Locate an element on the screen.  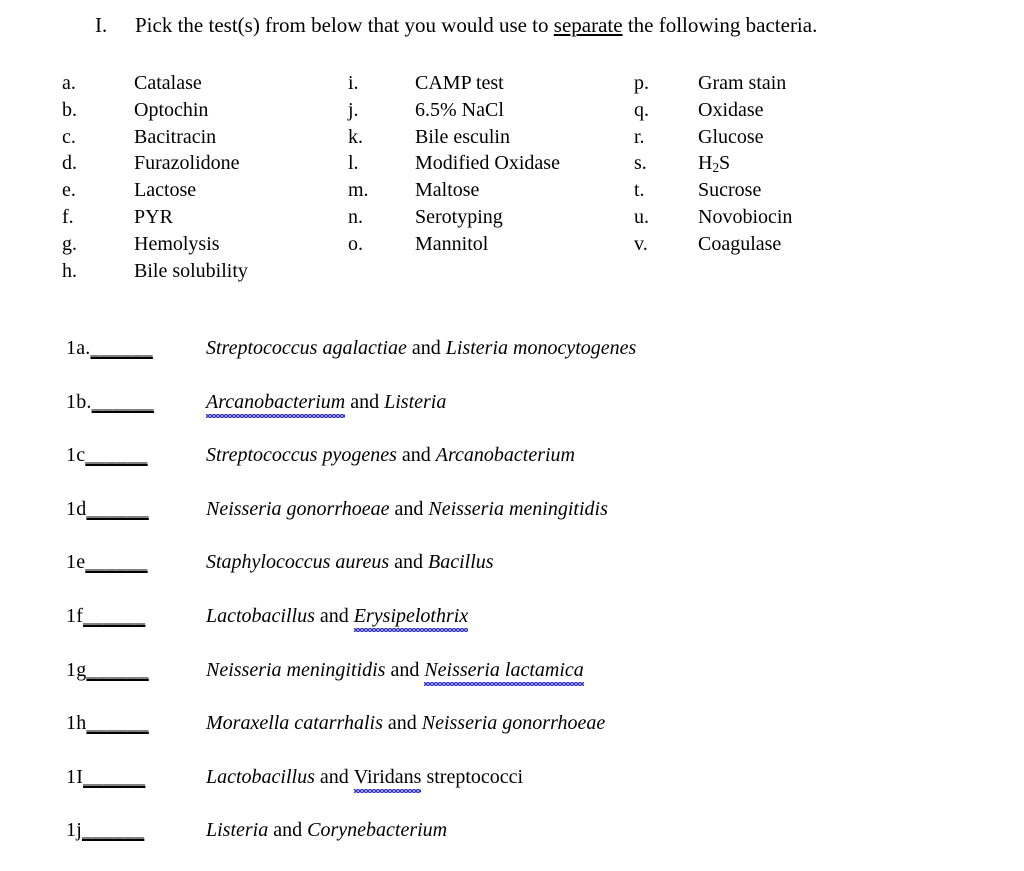
test-option-row: s. H2S is located at coordinates (713, 163).